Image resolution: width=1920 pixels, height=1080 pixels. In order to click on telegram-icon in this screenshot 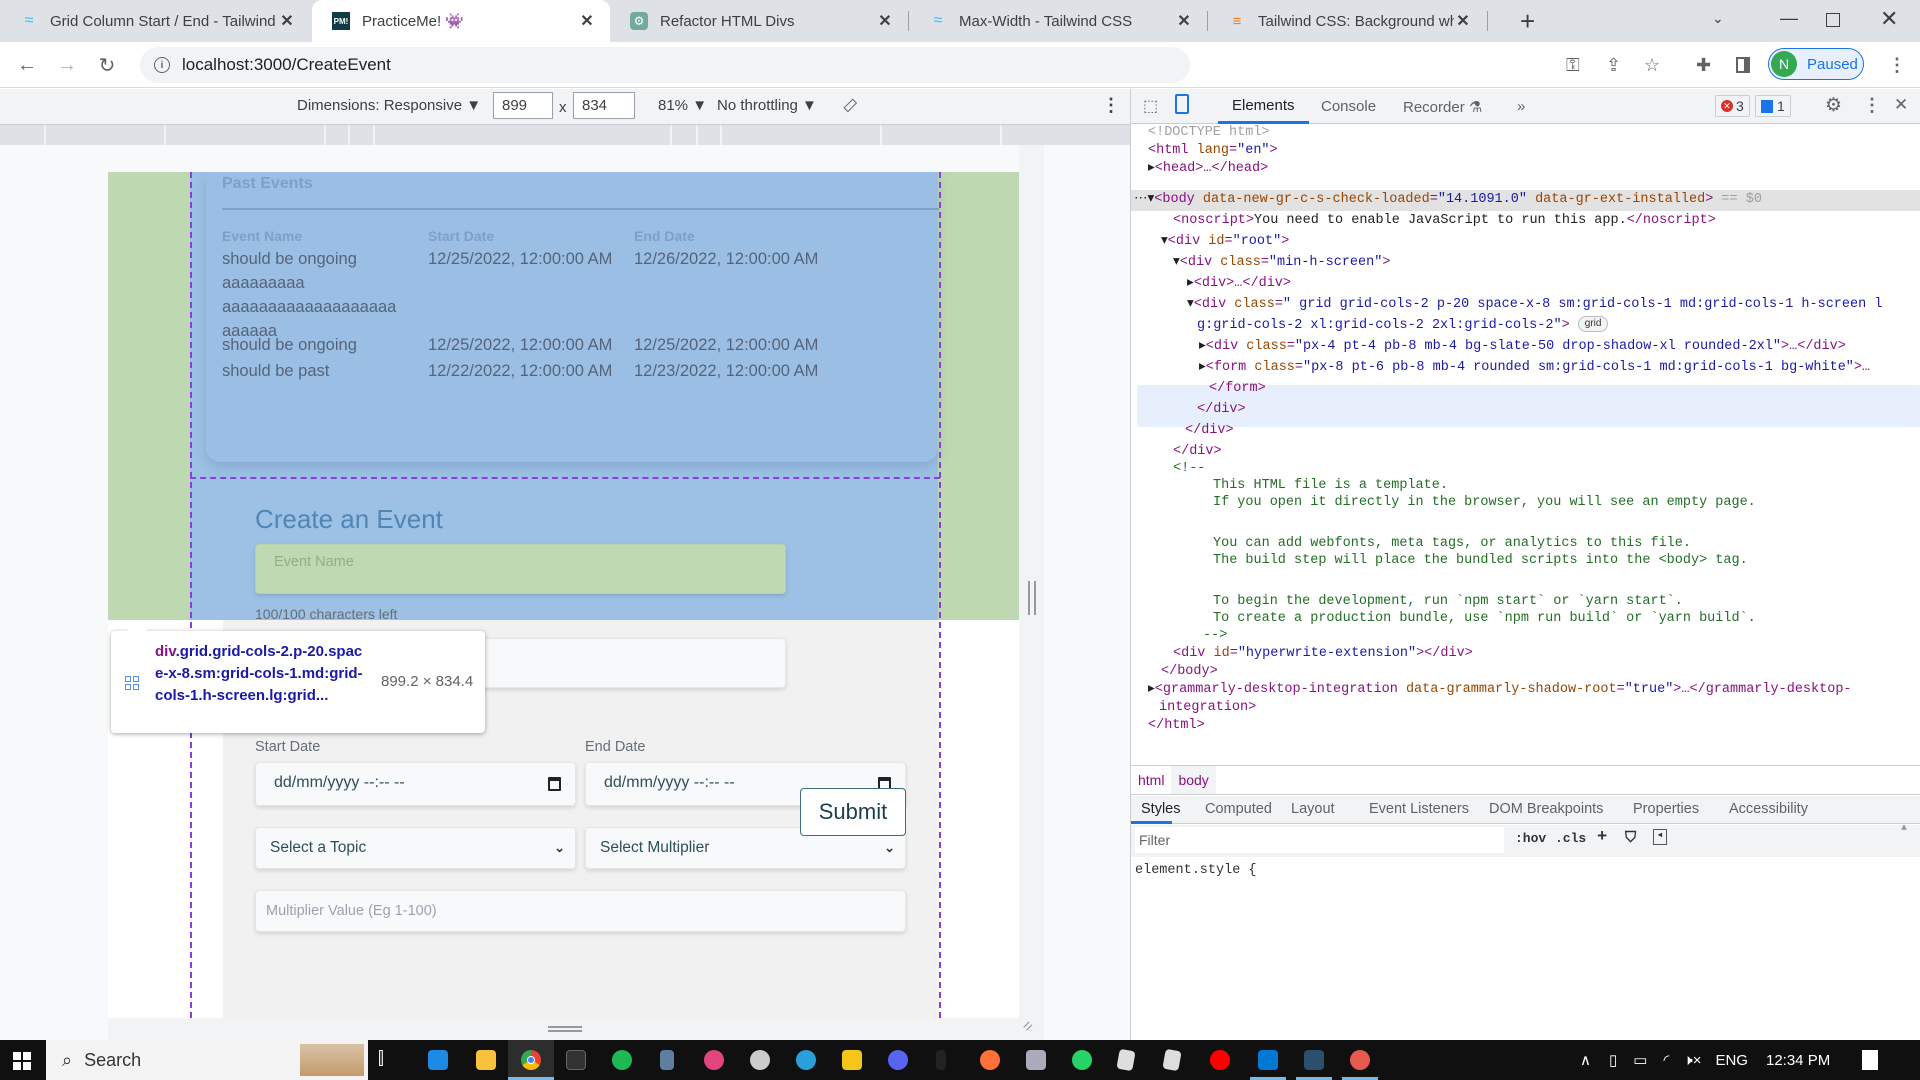, I will do `click(806, 1060)`.